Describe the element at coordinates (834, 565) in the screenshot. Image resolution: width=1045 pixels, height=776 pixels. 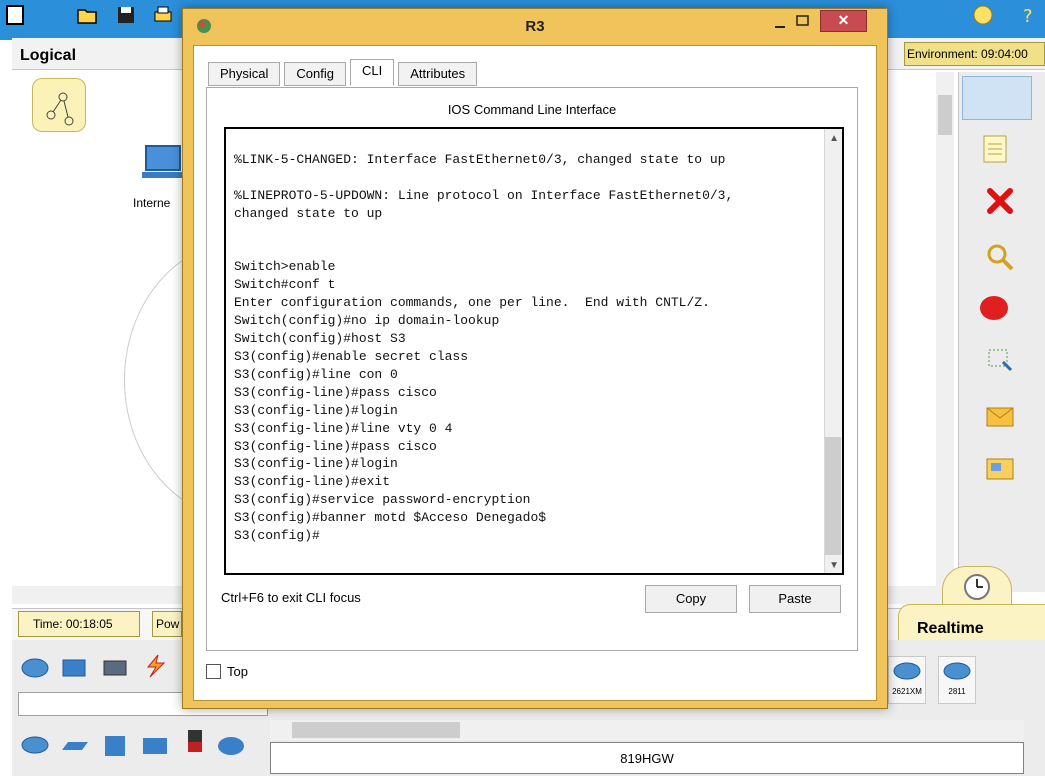
I see `scroll-down-icon: ▼` at that location.